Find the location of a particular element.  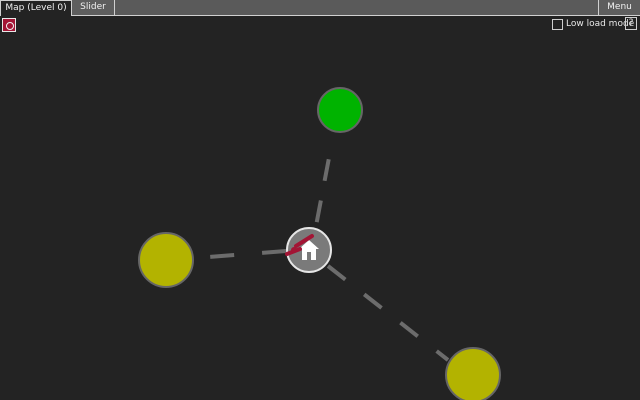

home-node is located at coordinates (308, 250).